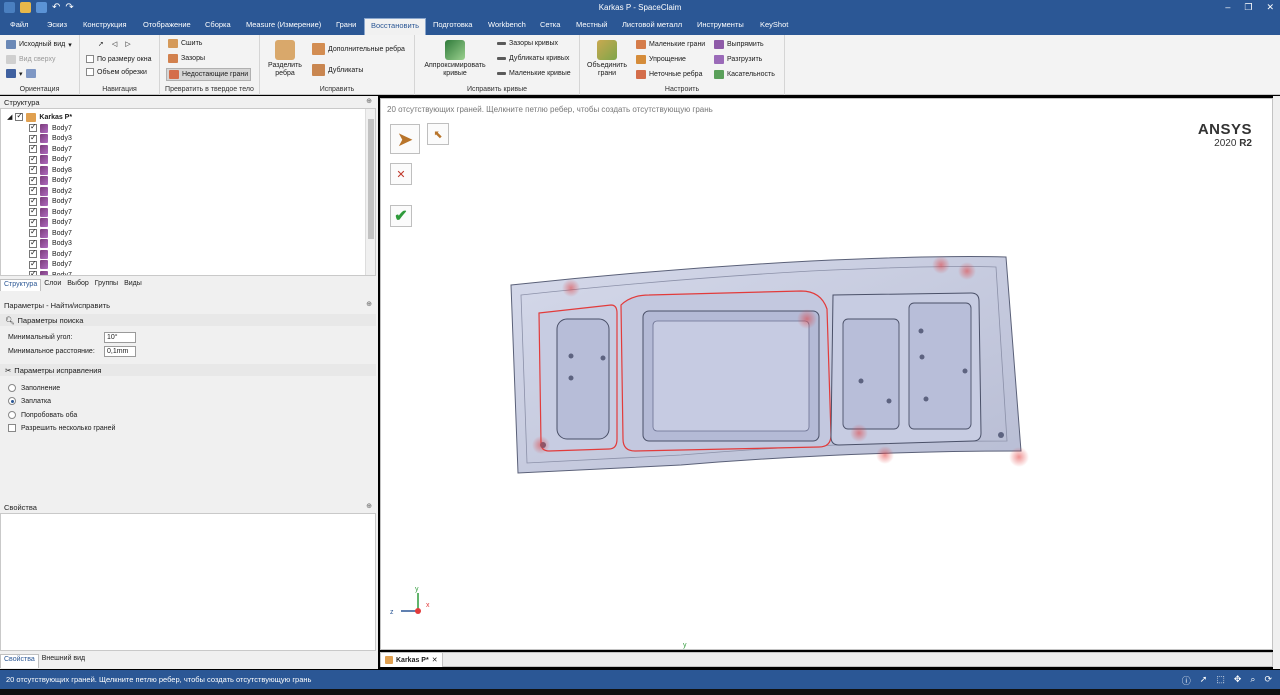  Describe the element at coordinates (738, 59) in the screenshot. I see `relax-button: Разгрузить` at that location.